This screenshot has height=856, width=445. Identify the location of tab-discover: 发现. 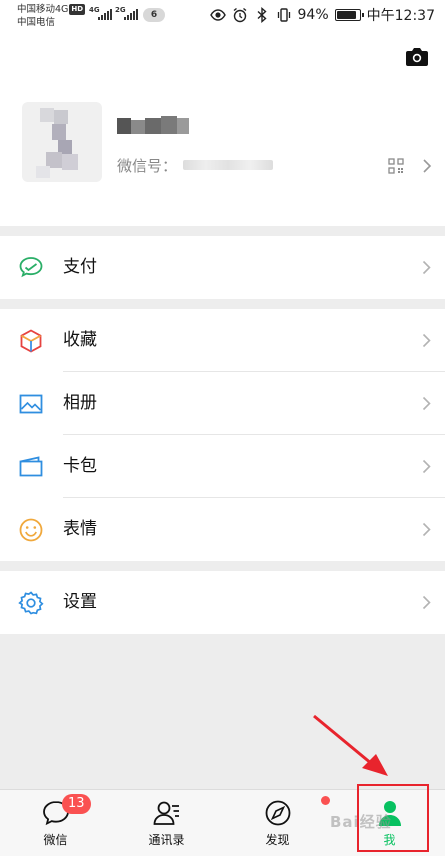
(277, 823).